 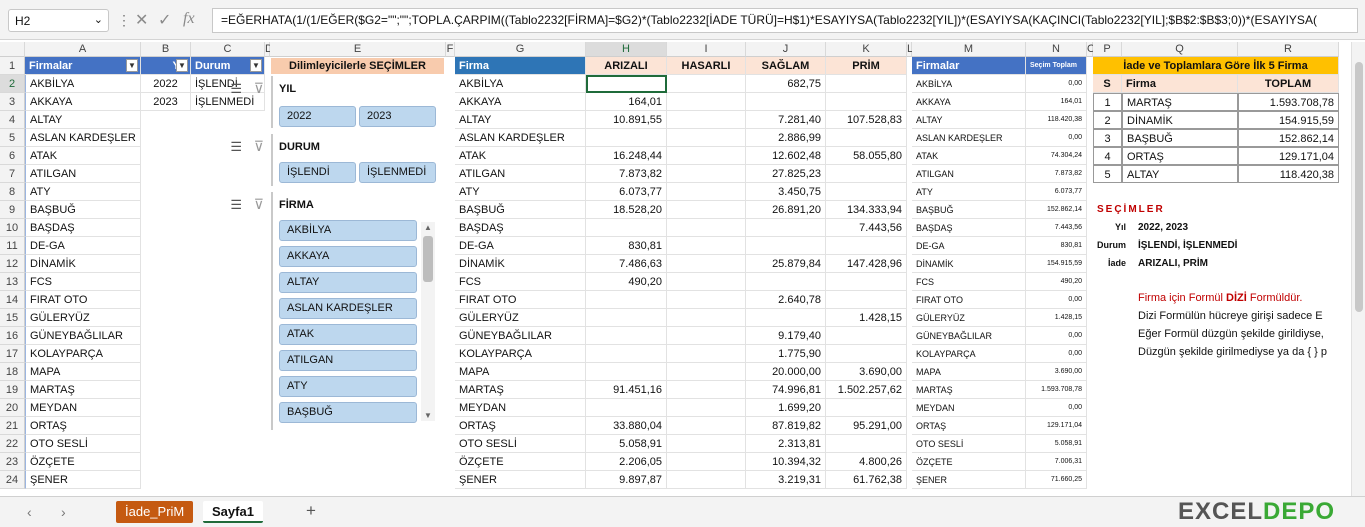 What do you see at coordinates (969, 318) in the screenshot?
I see `totals-row-firma: GÜLERYÜZ` at bounding box center [969, 318].